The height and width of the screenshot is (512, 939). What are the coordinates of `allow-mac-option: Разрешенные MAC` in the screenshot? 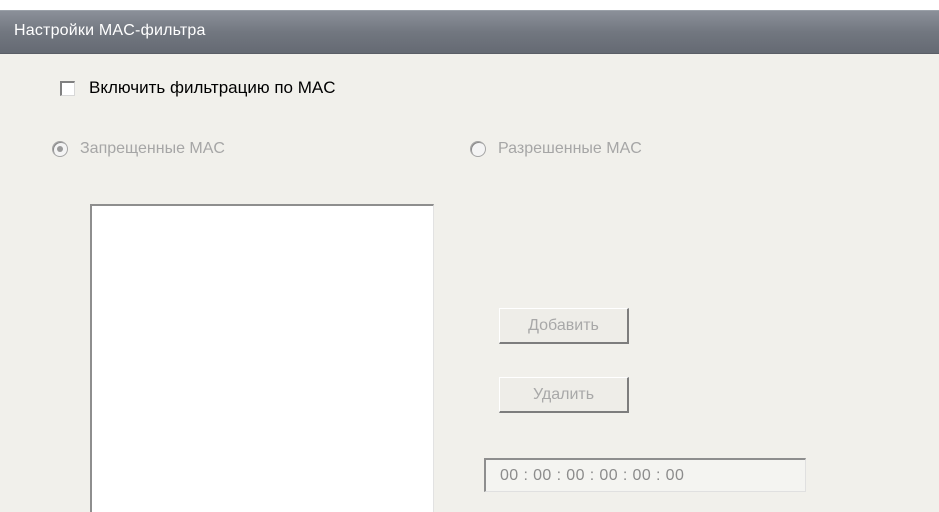 It's located at (556, 149).